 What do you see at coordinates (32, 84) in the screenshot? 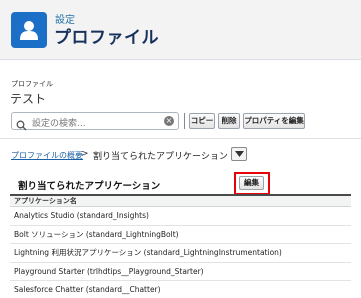
I see `object-type-label: プロファイル` at bounding box center [32, 84].